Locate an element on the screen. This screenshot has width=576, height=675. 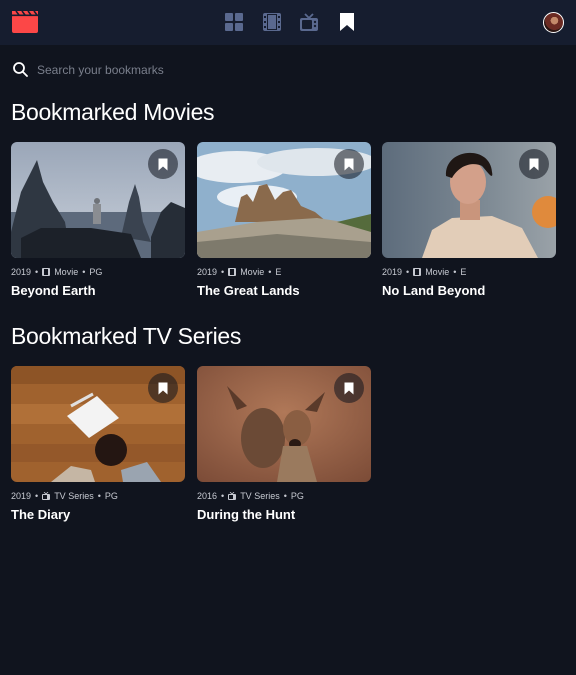
media-meta: 2016 • TV Series • PG is located at coordinates (284, 496).